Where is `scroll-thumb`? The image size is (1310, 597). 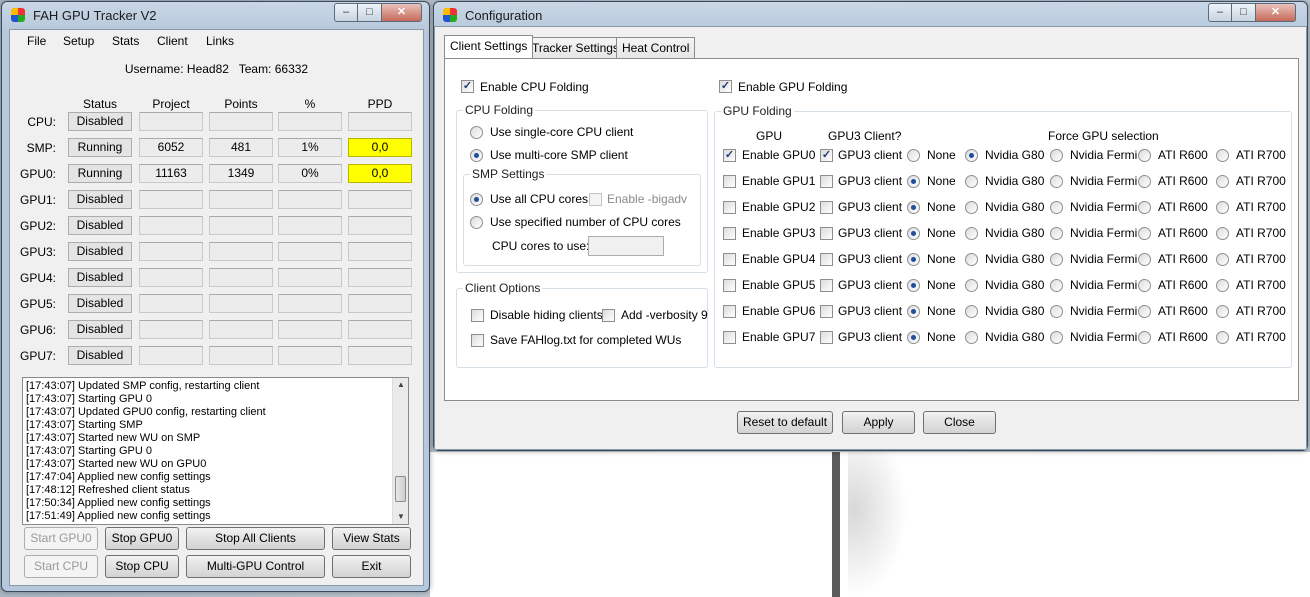 scroll-thumb is located at coordinates (400, 489).